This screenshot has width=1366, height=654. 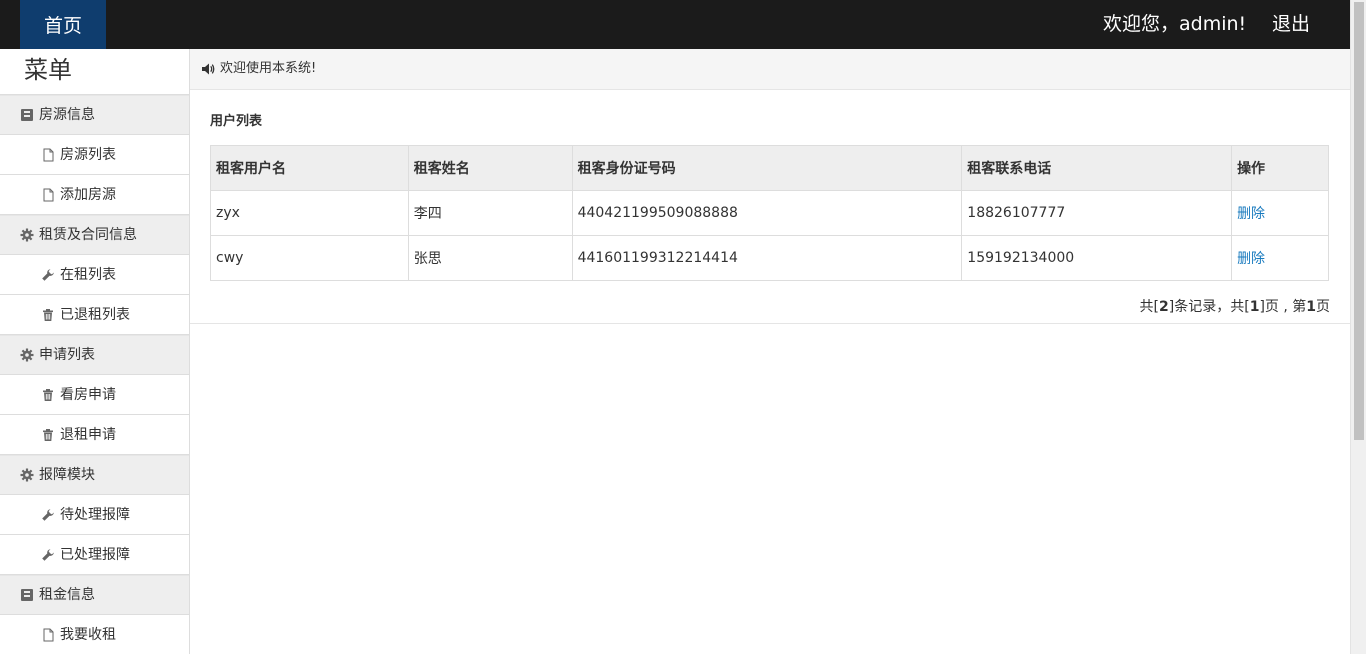 I want to click on pager-text: ]页 , 第, so click(x=1283, y=307).